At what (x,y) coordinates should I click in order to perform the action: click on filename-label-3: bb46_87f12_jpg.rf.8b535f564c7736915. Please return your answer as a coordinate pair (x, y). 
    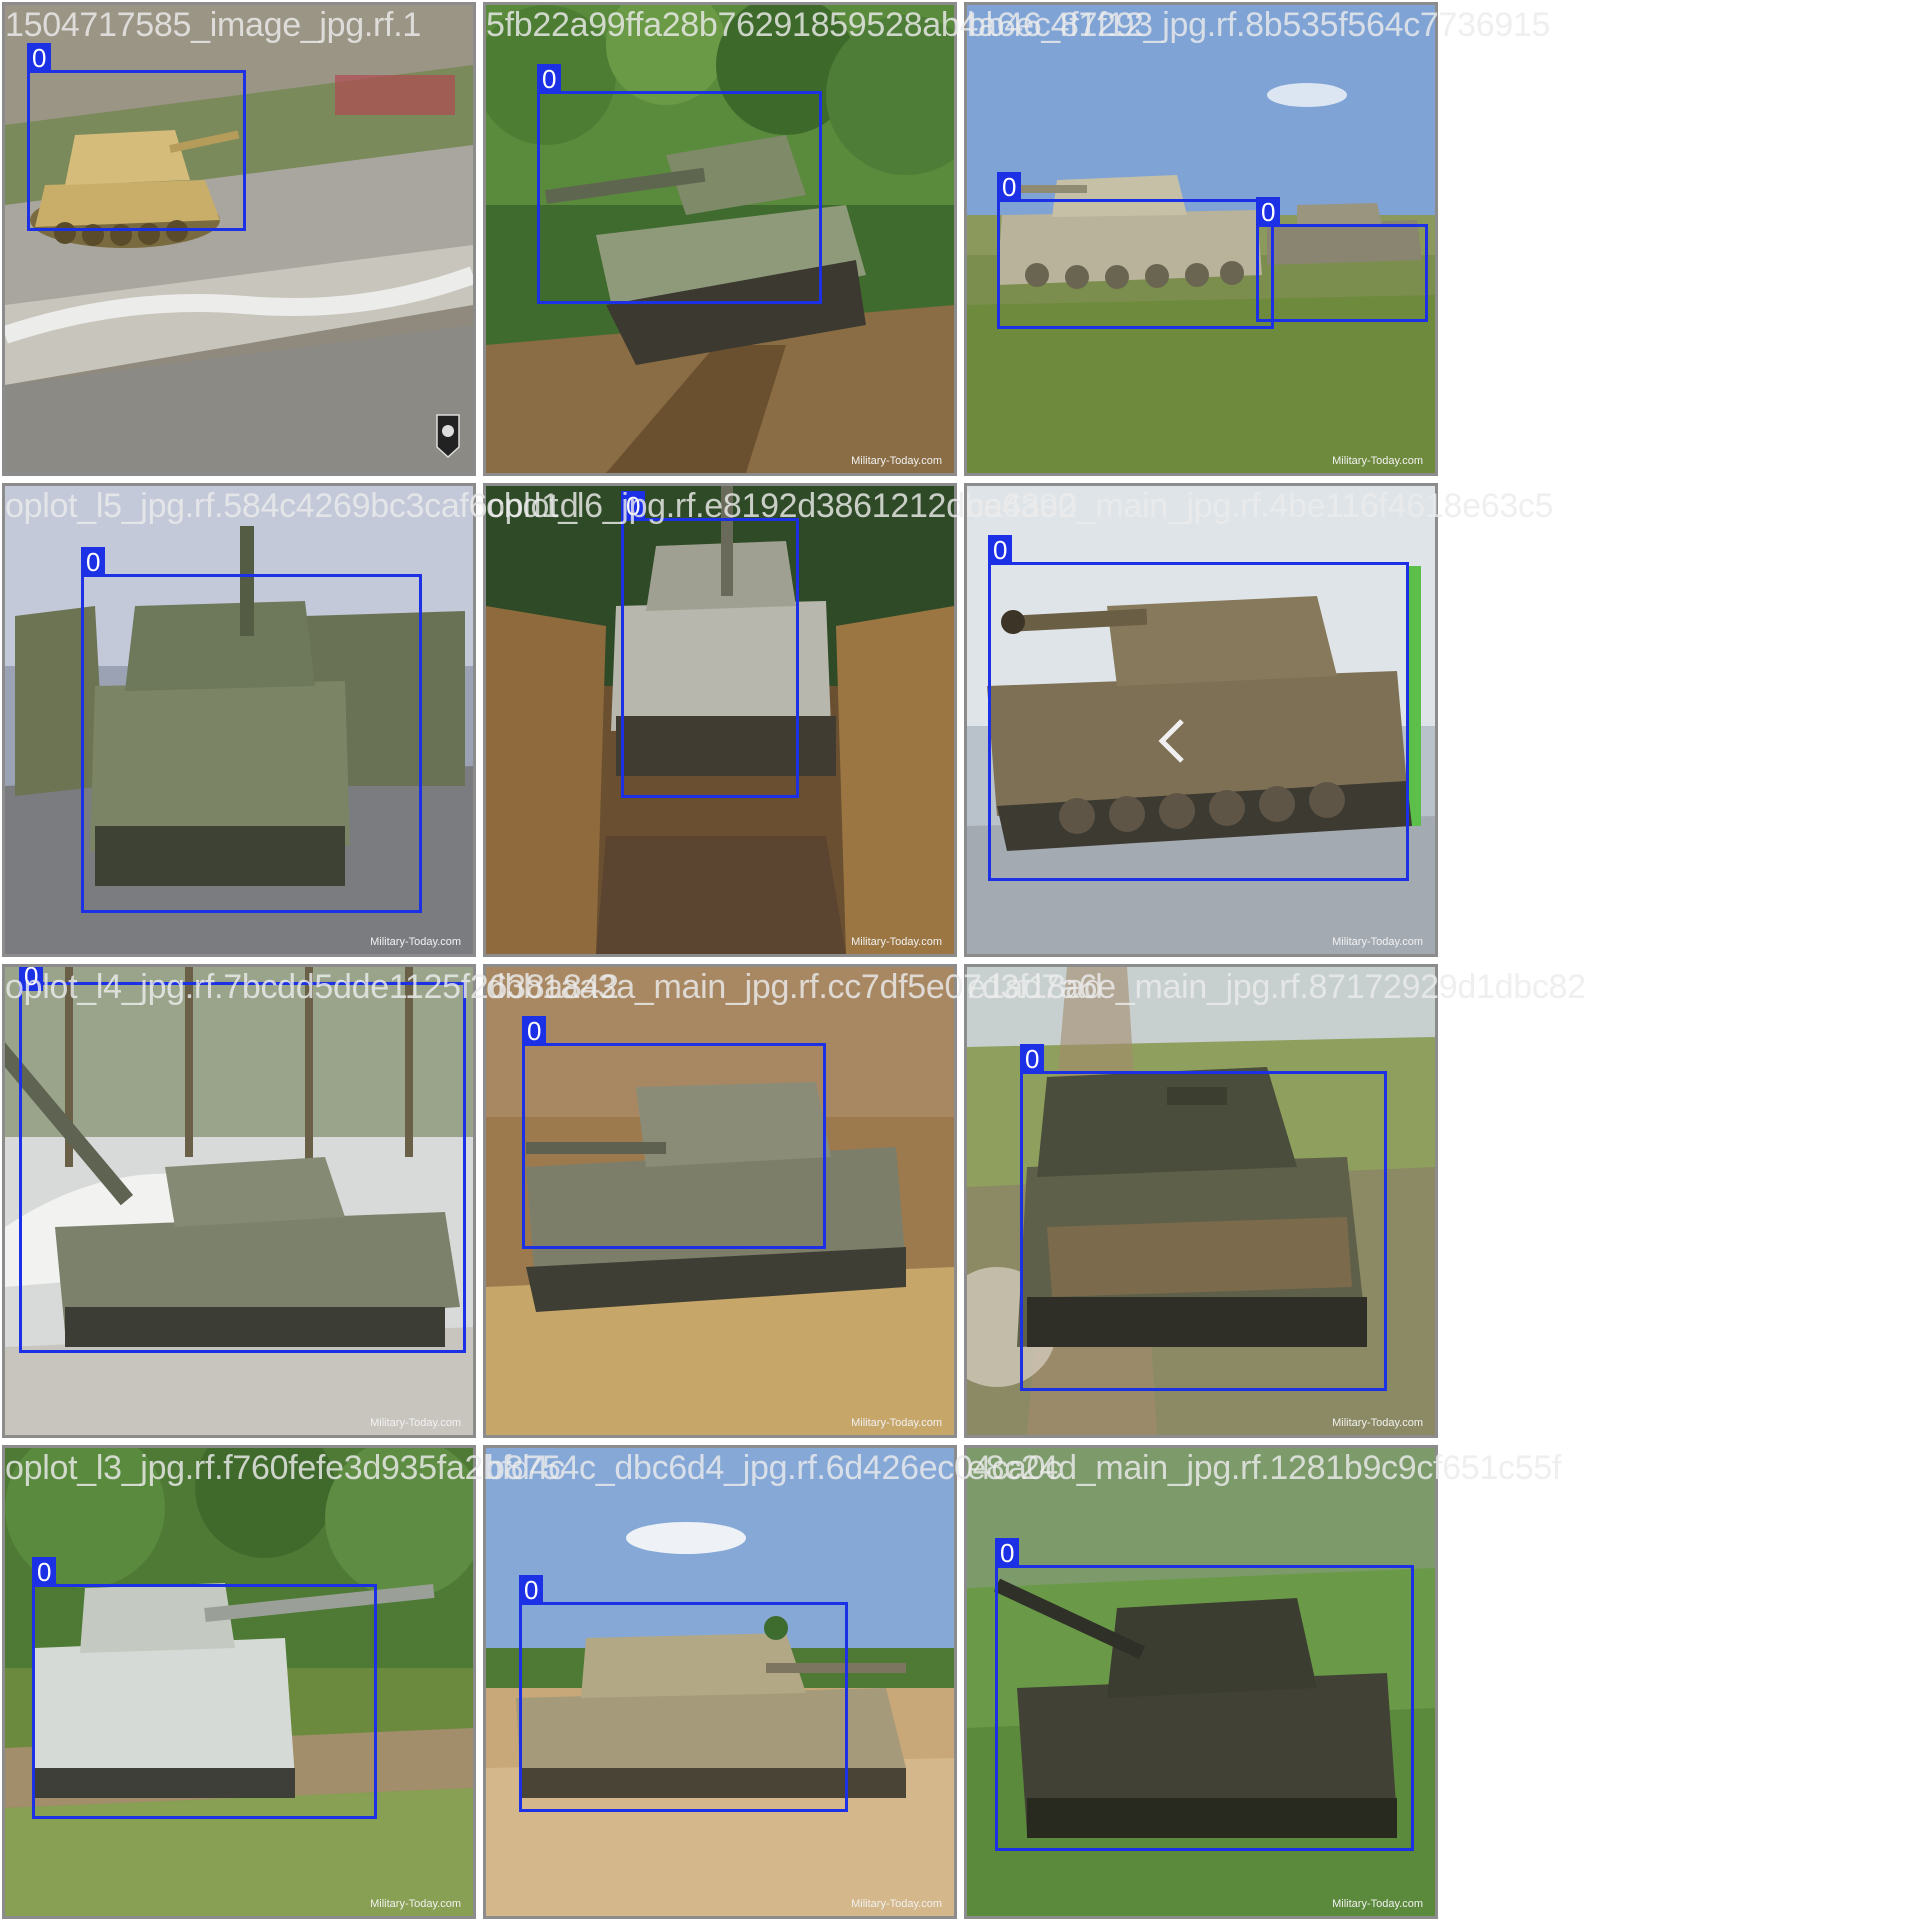
    Looking at the image, I should click on (1259, 25).